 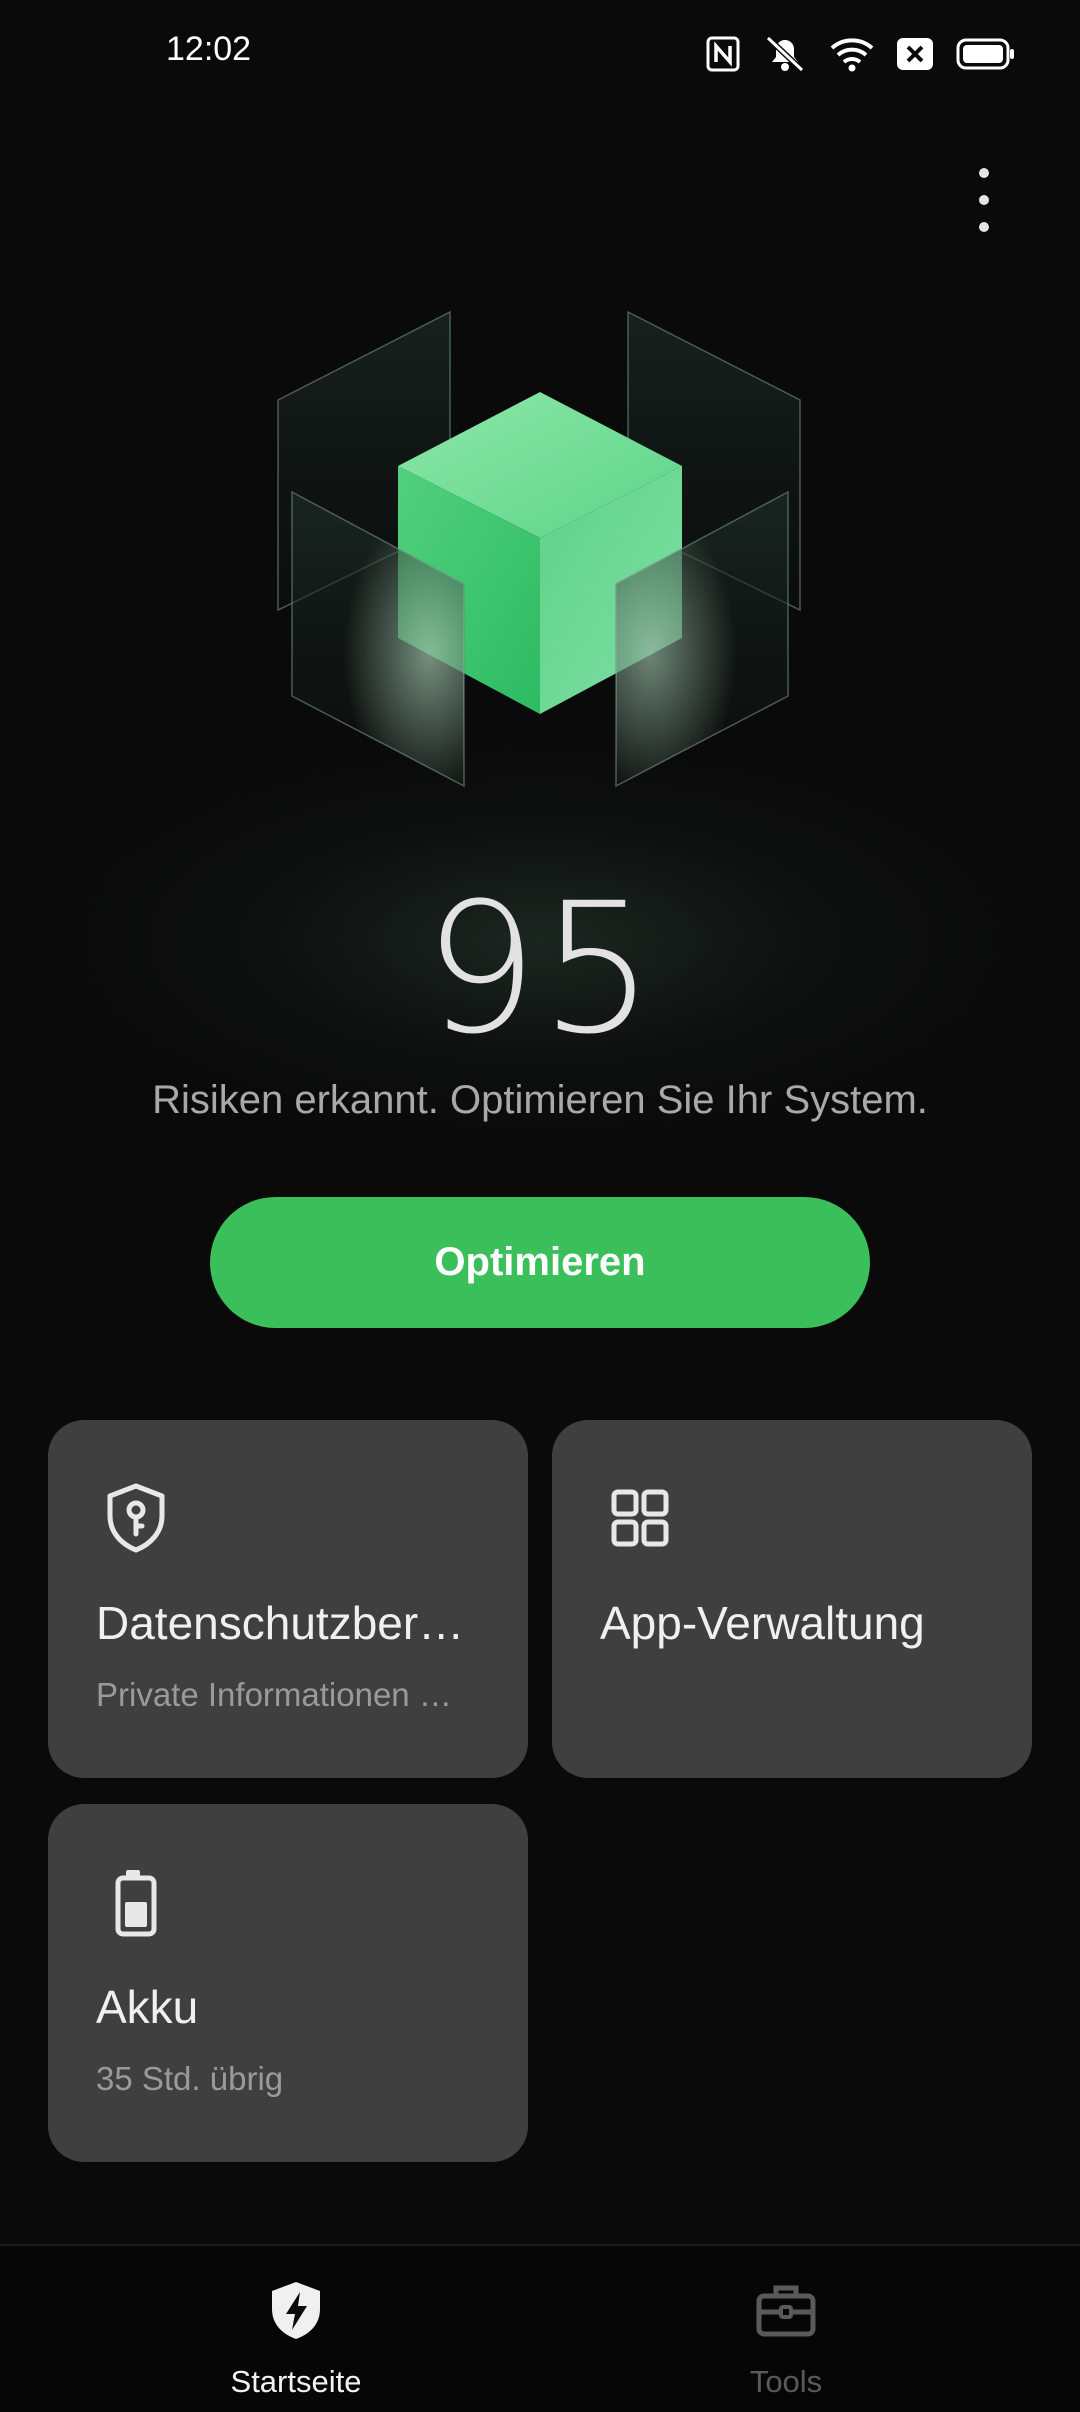 I want to click on card-title: Akku, so click(x=147, y=2007).